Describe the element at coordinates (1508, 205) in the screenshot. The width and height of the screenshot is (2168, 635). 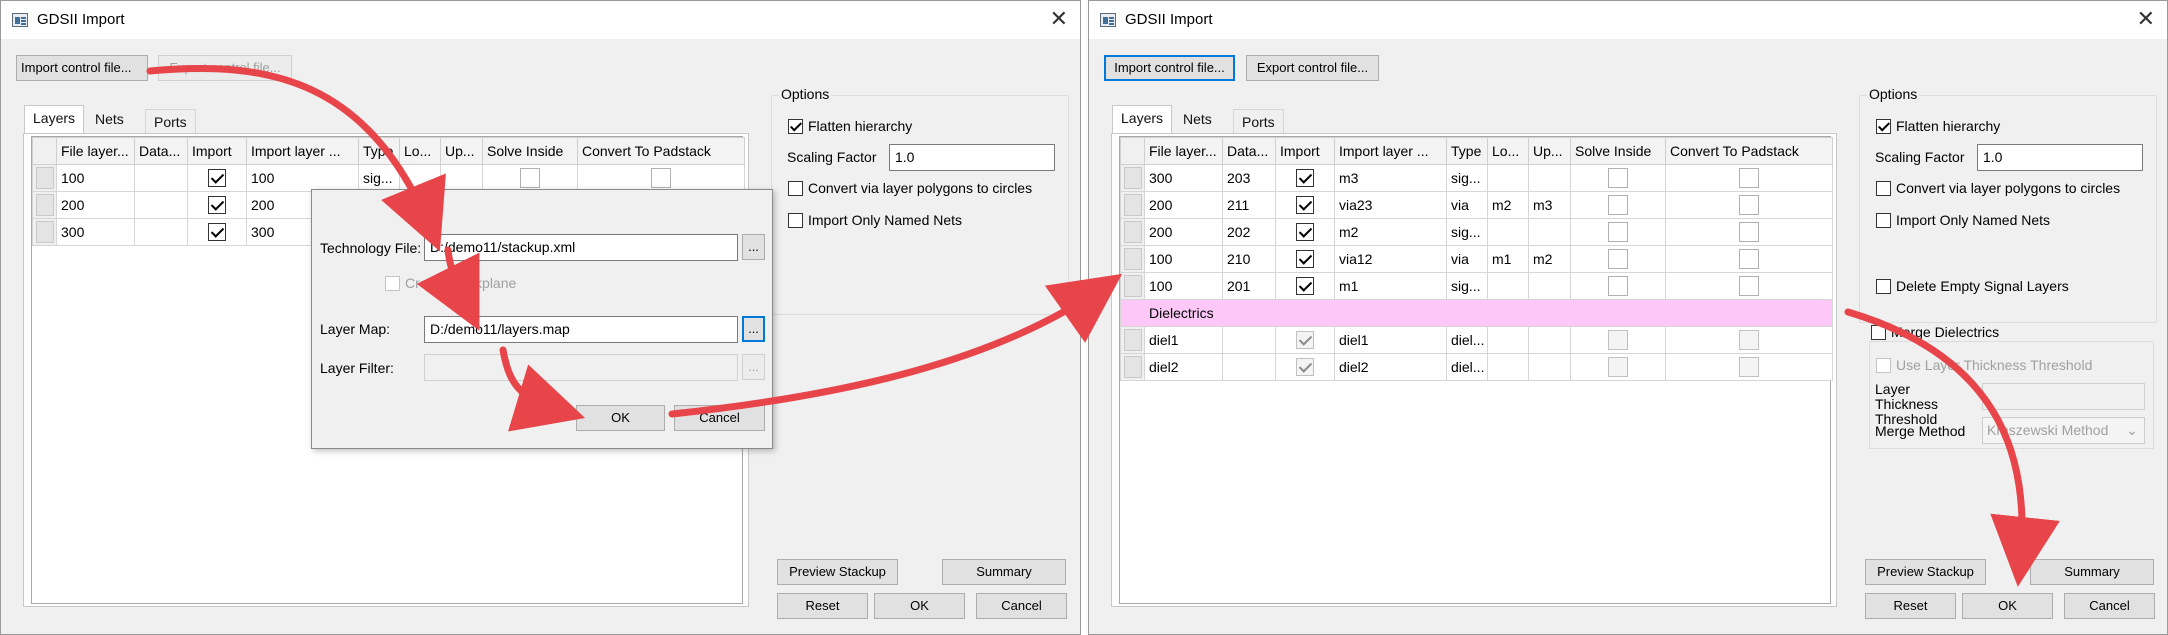
I see `cell-lo: m2` at that location.